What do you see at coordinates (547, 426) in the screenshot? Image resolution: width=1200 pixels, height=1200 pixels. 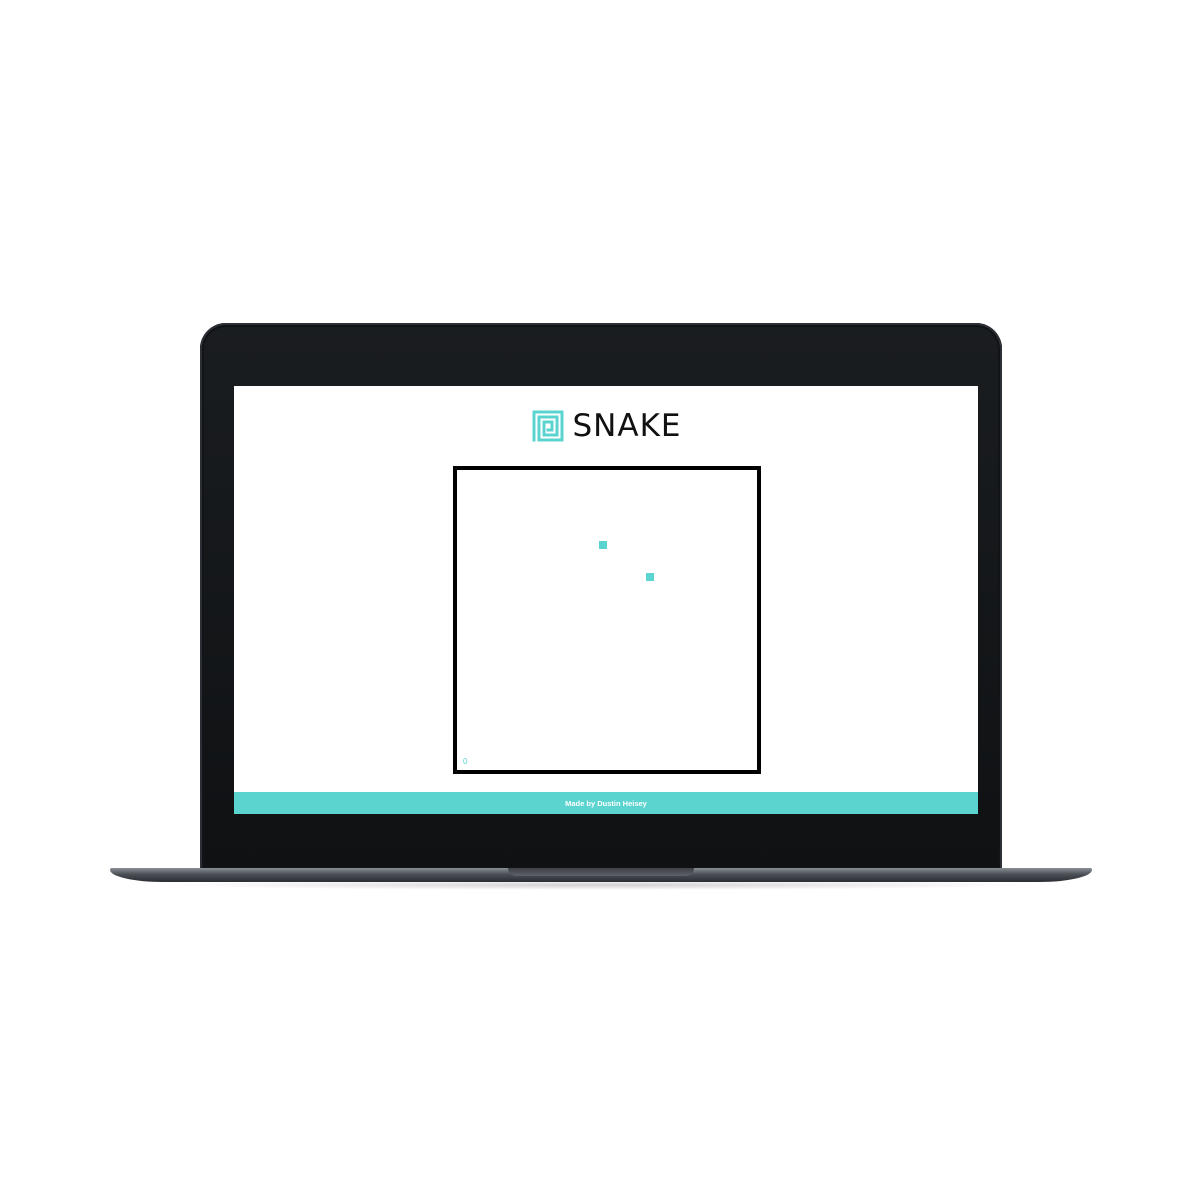 I see `spiral-square-icon` at bounding box center [547, 426].